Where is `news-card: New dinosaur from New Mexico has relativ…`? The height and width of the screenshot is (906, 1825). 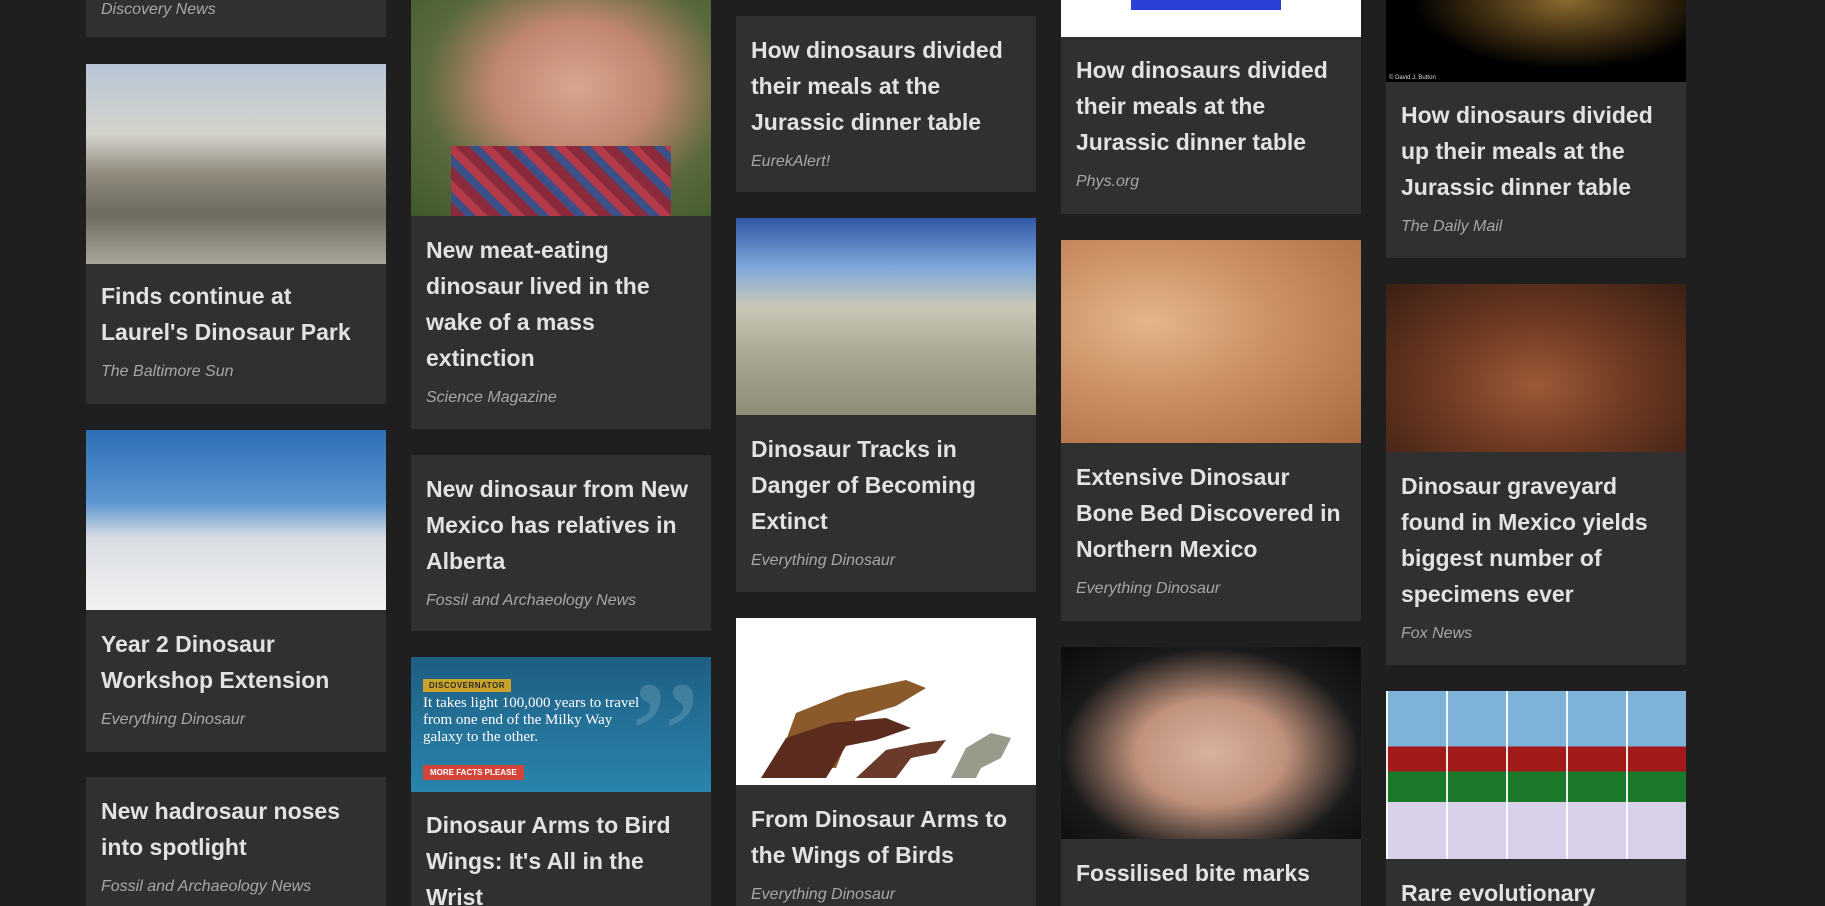
news-card: New dinosaur from New Mexico has relativ… is located at coordinates (561, 543).